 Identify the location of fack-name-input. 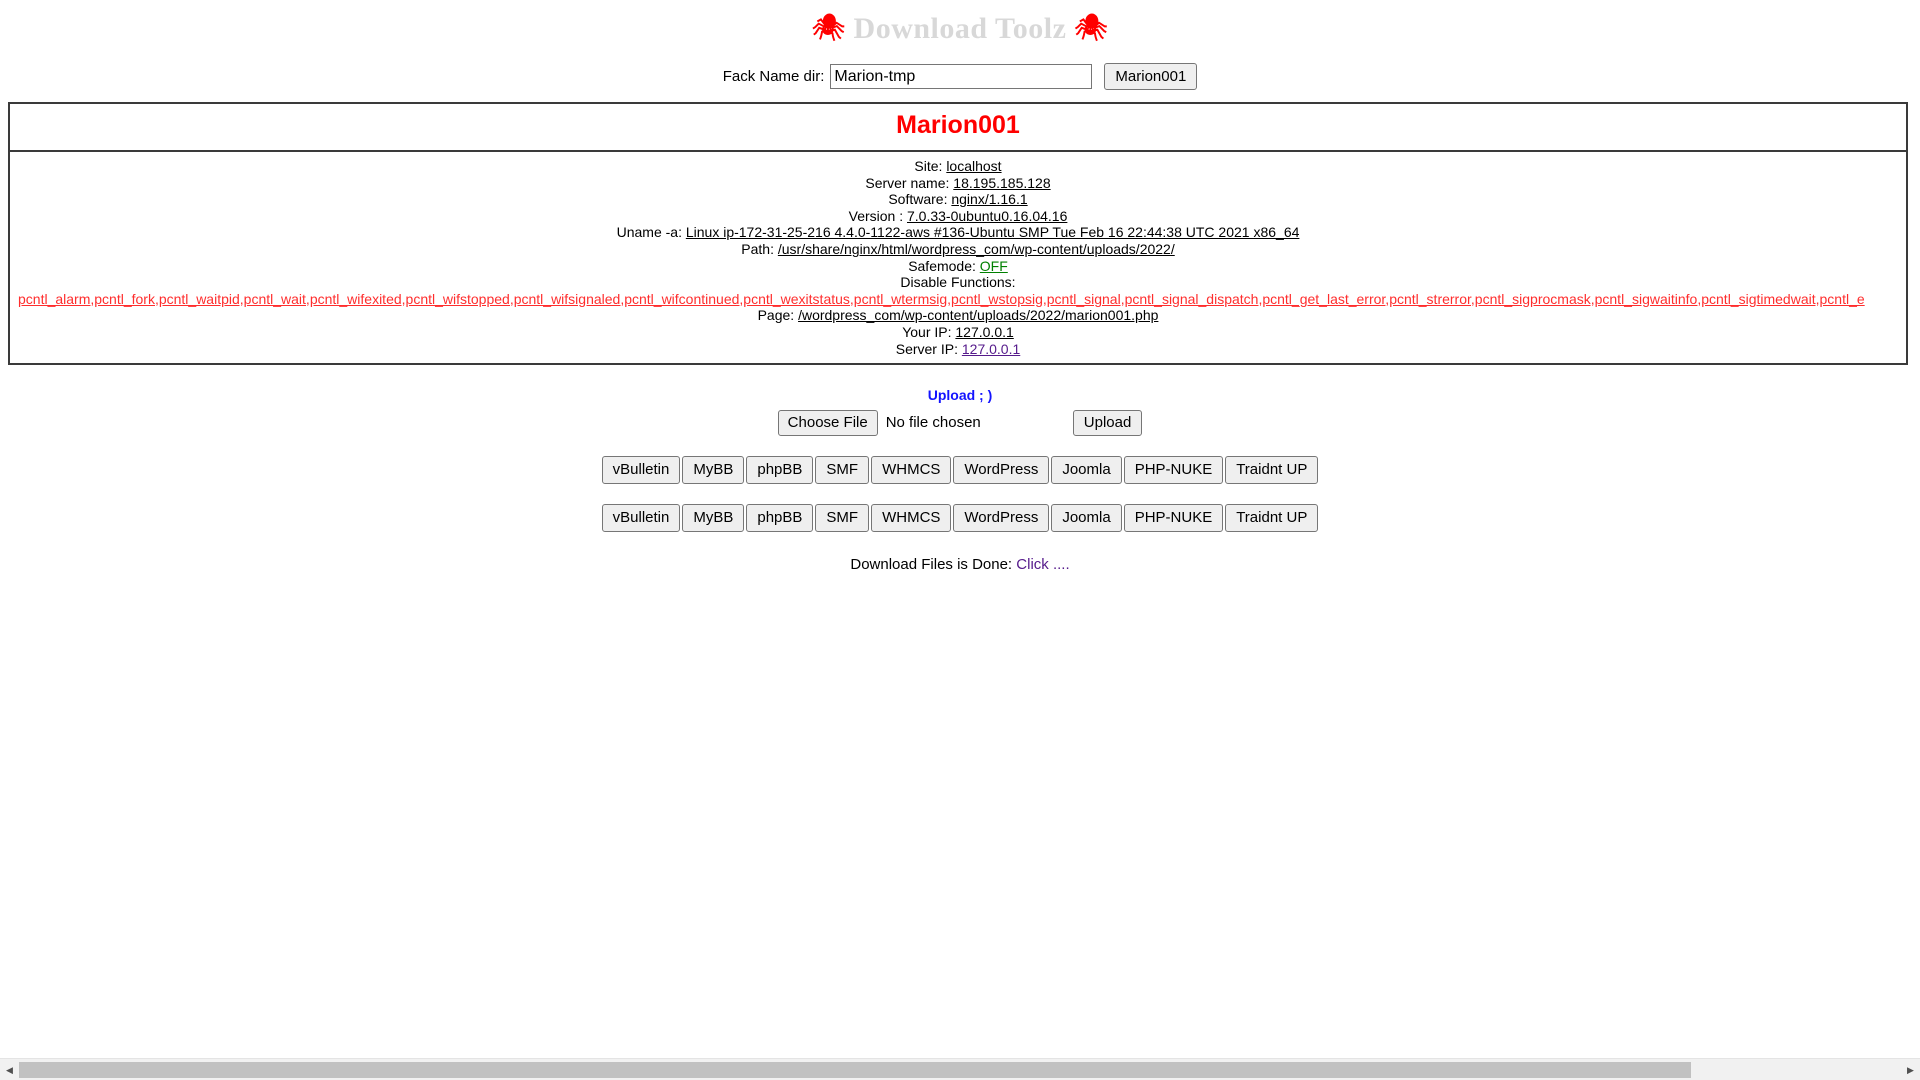
(961, 76).